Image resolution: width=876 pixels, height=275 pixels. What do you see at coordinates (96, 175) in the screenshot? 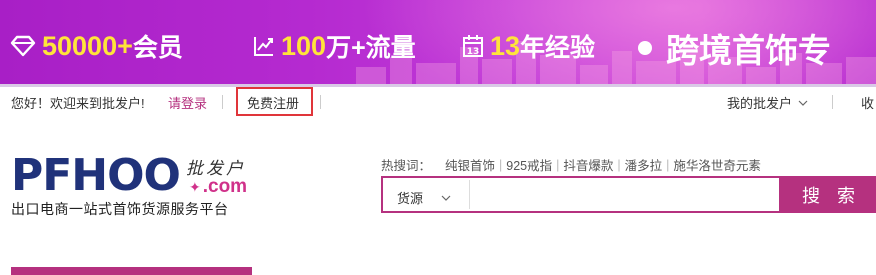
I see `logo-wordmark: PFHOO` at bounding box center [96, 175].